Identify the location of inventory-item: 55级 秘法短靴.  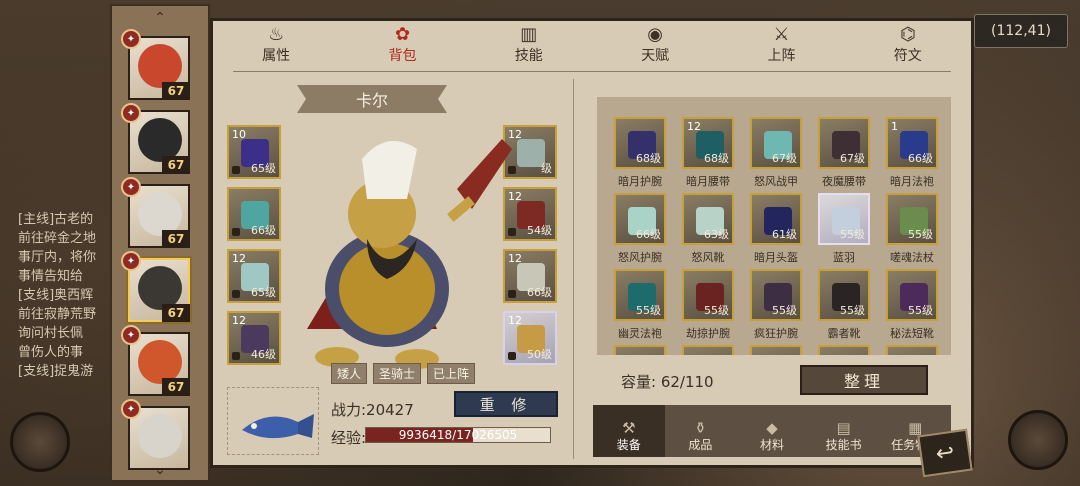
(912, 306).